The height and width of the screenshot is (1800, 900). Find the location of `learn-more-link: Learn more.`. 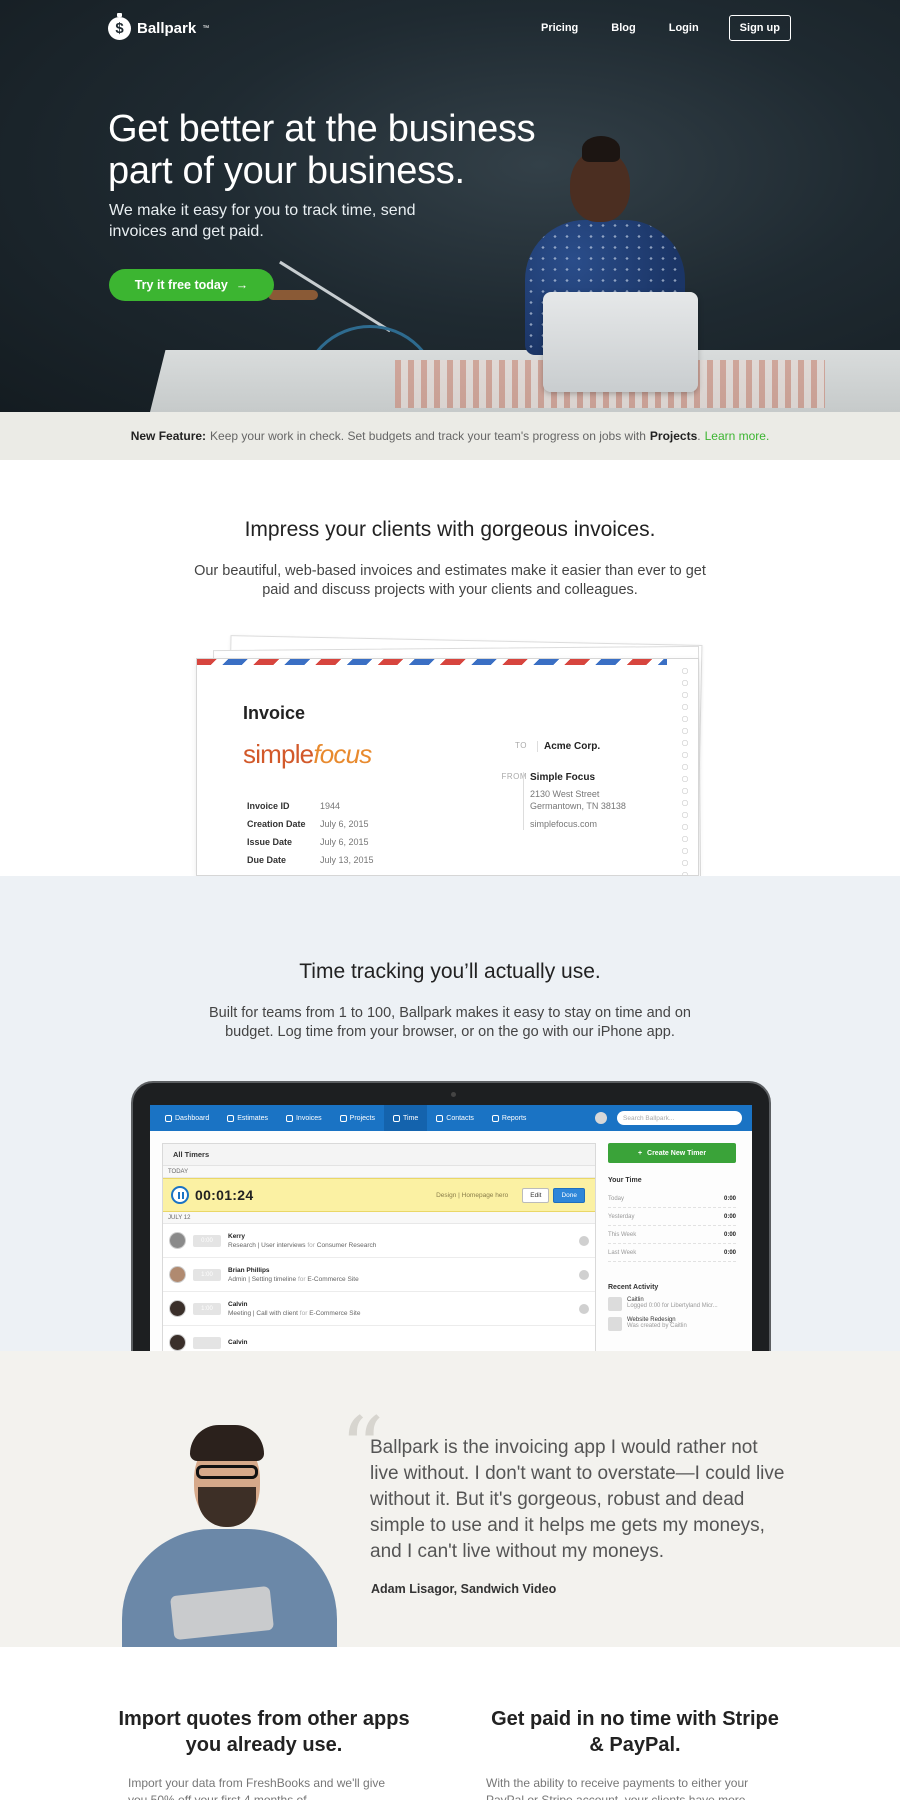

learn-more-link: Learn more. is located at coordinates (737, 436).